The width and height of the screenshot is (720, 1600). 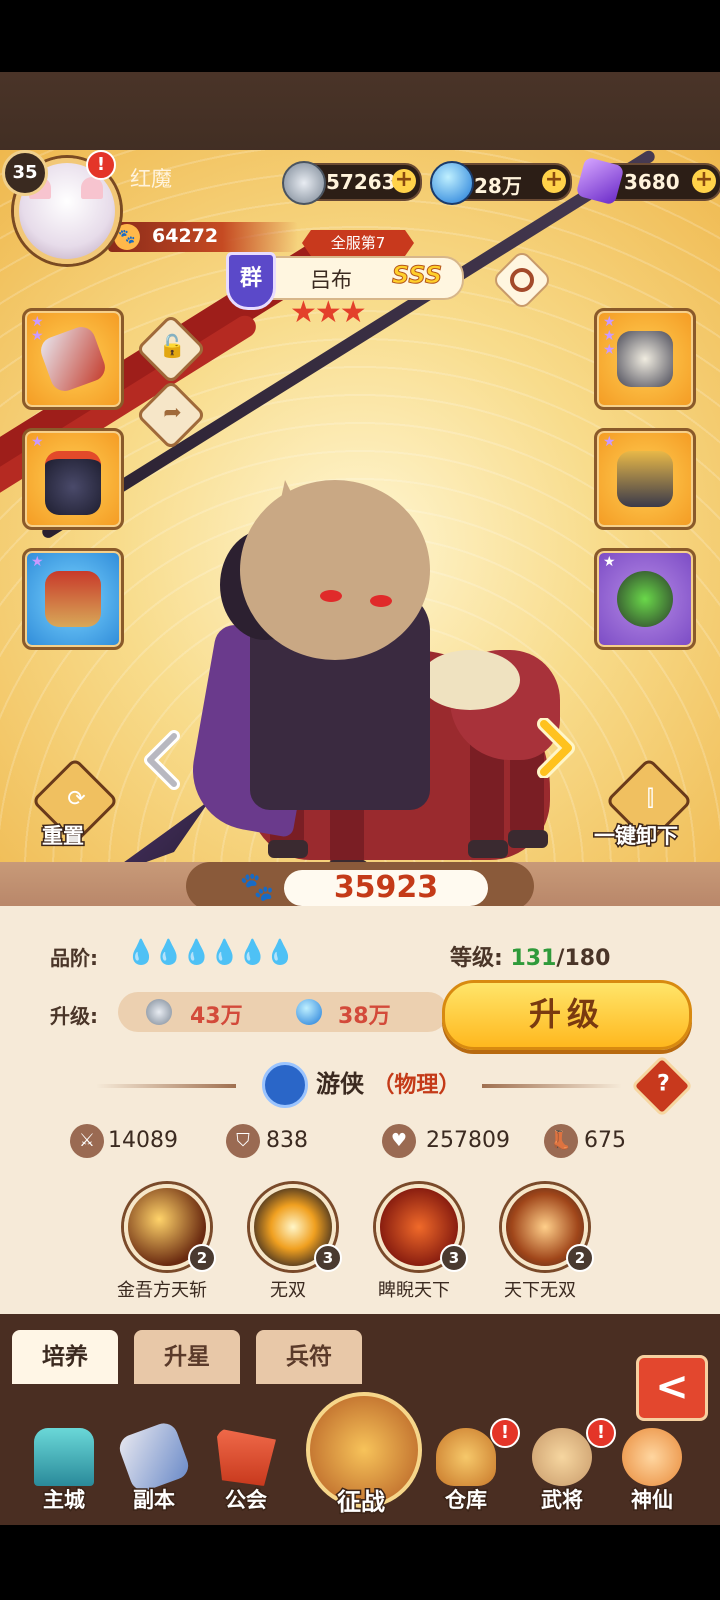 I want to click on player-power: 🐾 64272, so click(x=203, y=237).